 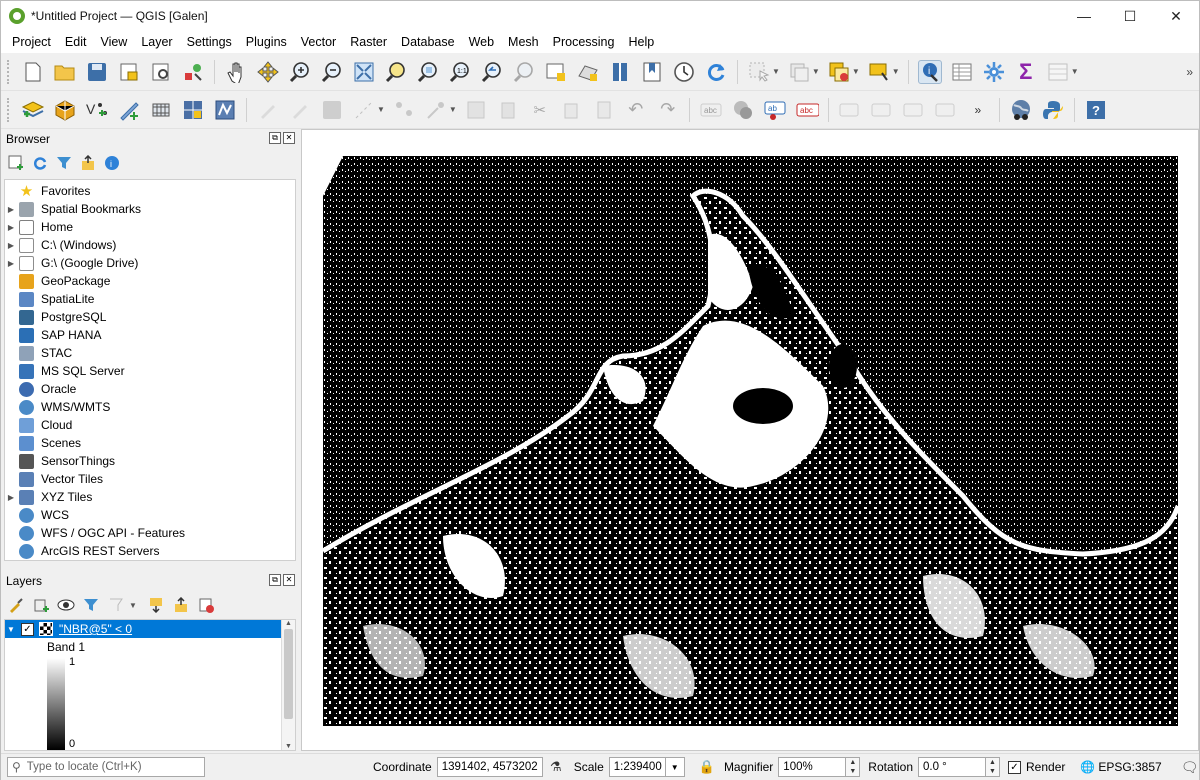 I want to click on browser-item: PostgreSQL, so click(x=150, y=317).